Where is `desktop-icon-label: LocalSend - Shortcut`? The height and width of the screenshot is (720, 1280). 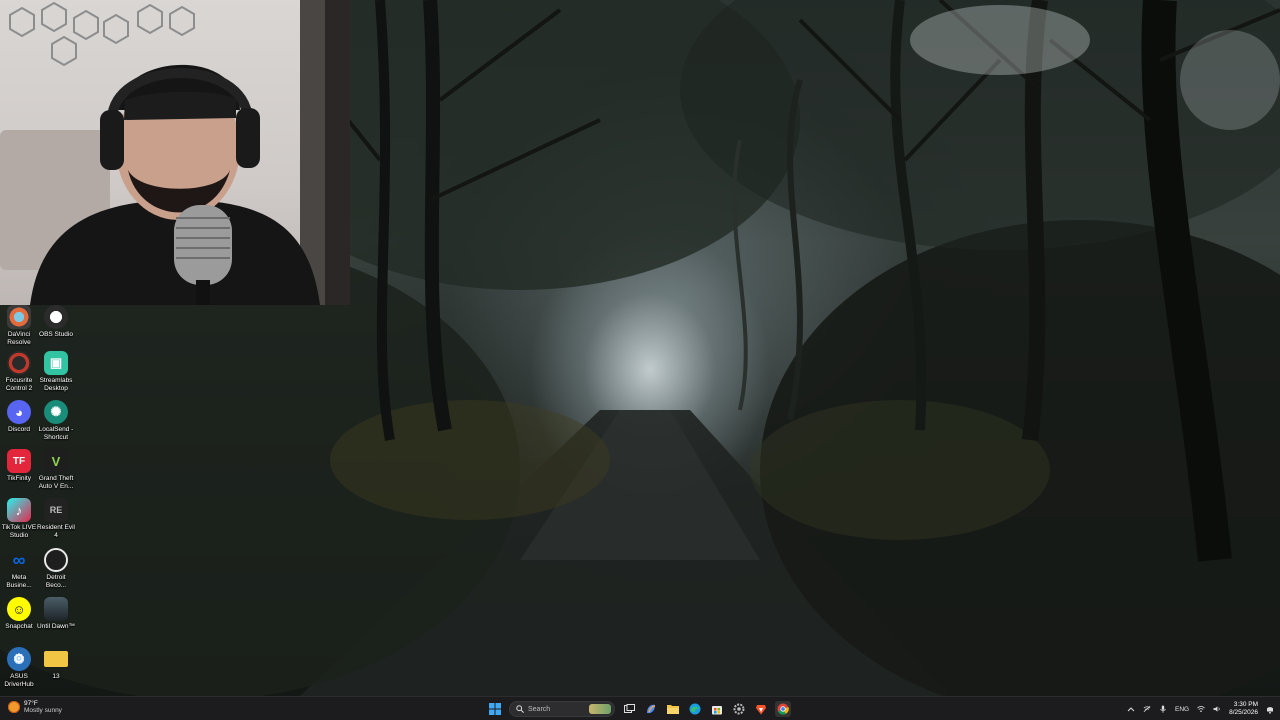 desktop-icon-label: LocalSend - Shortcut is located at coordinates (56, 433).